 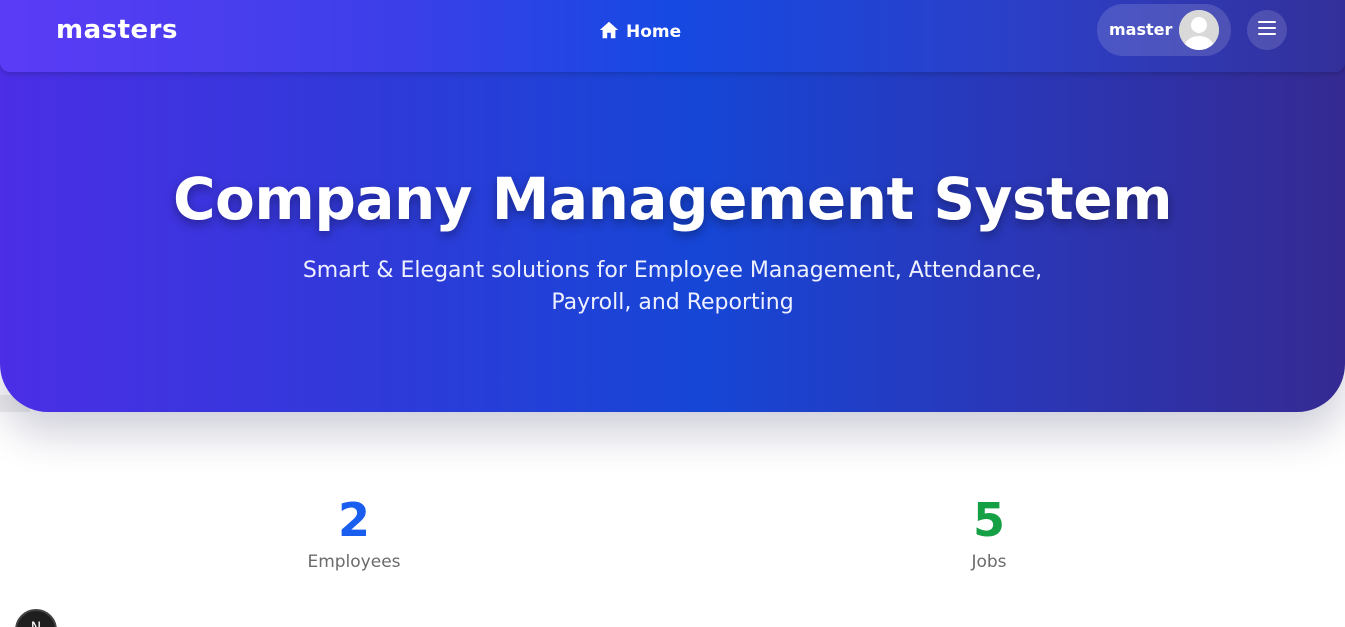 I want to click on hero-title: Company Management System, so click(x=672, y=199).